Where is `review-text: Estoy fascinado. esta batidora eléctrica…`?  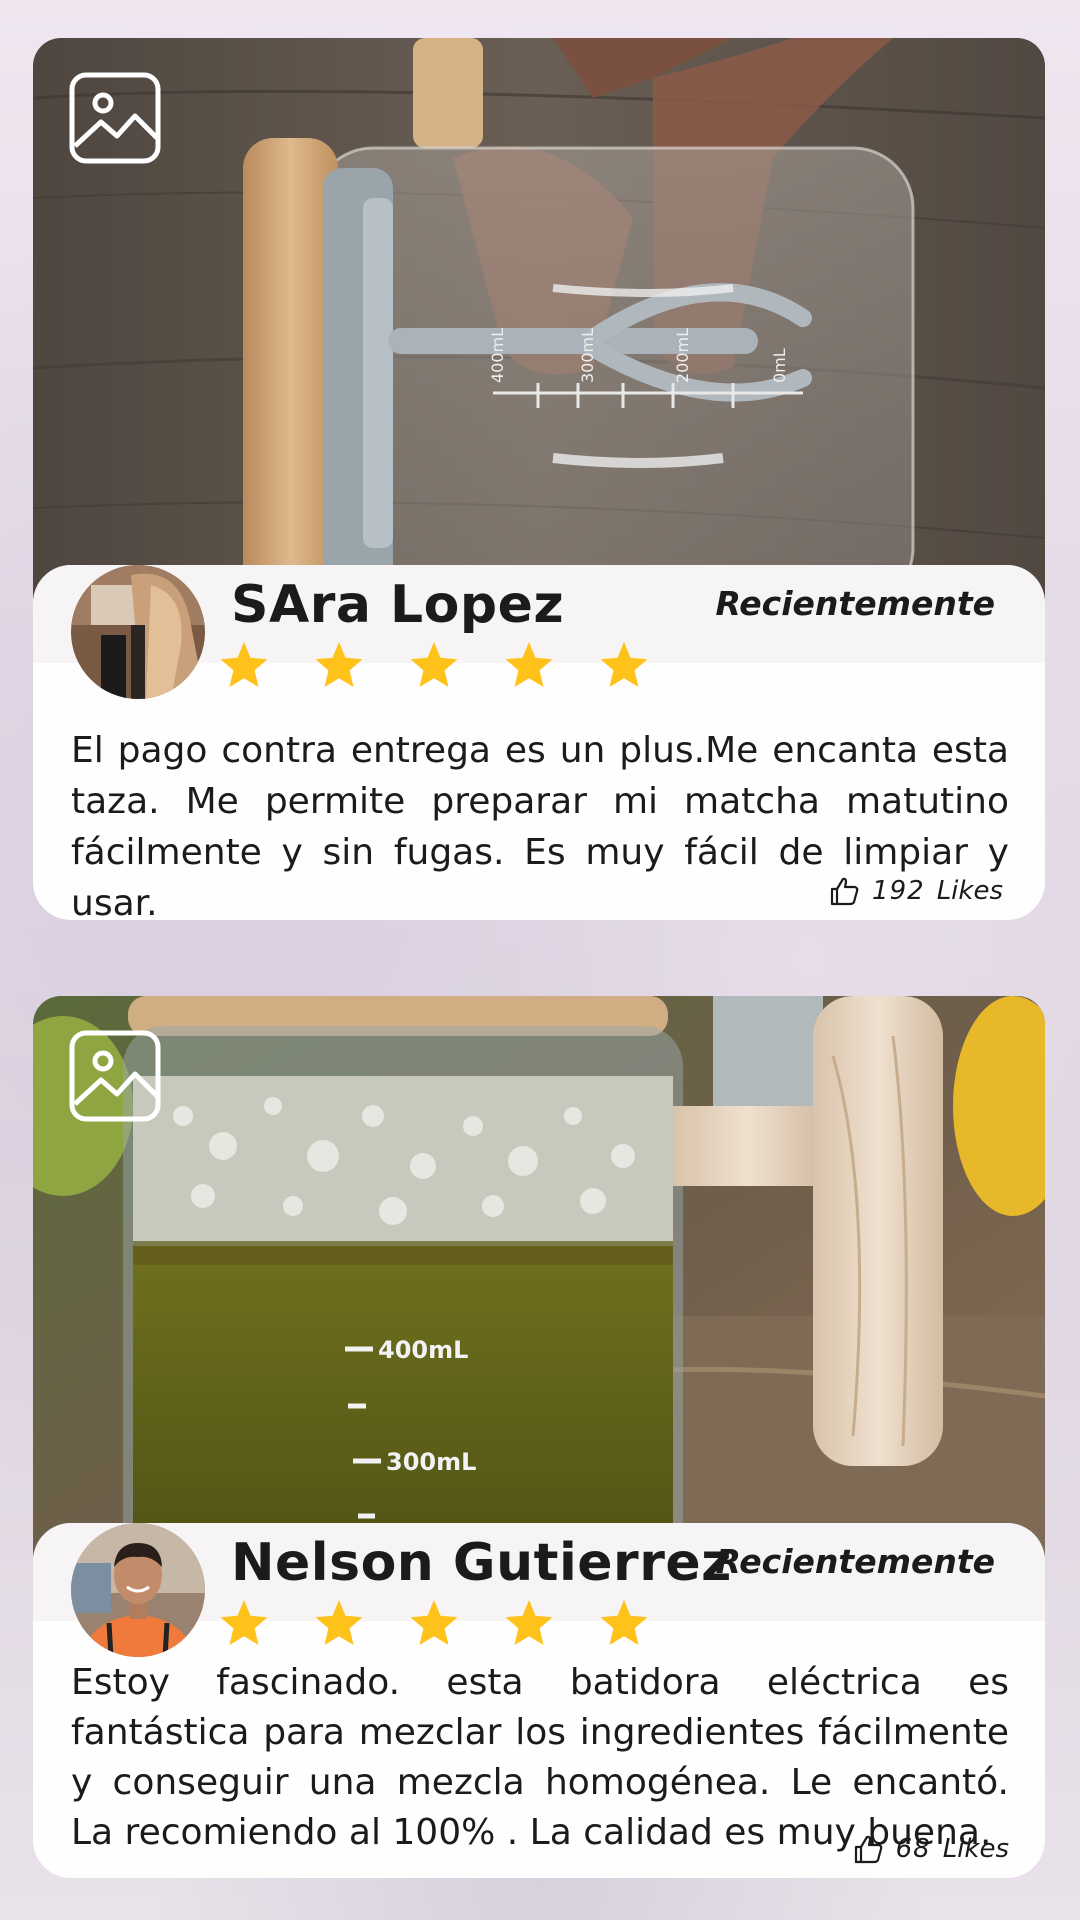 review-text: Estoy fascinado. esta batidora eléctrica… is located at coordinates (540, 1757).